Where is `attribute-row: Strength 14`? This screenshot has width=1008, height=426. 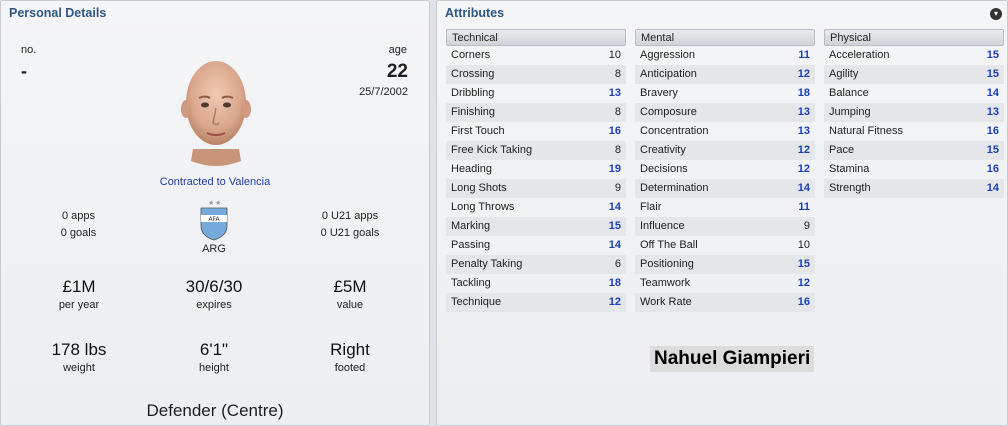
attribute-row: Strength 14 is located at coordinates (914, 188).